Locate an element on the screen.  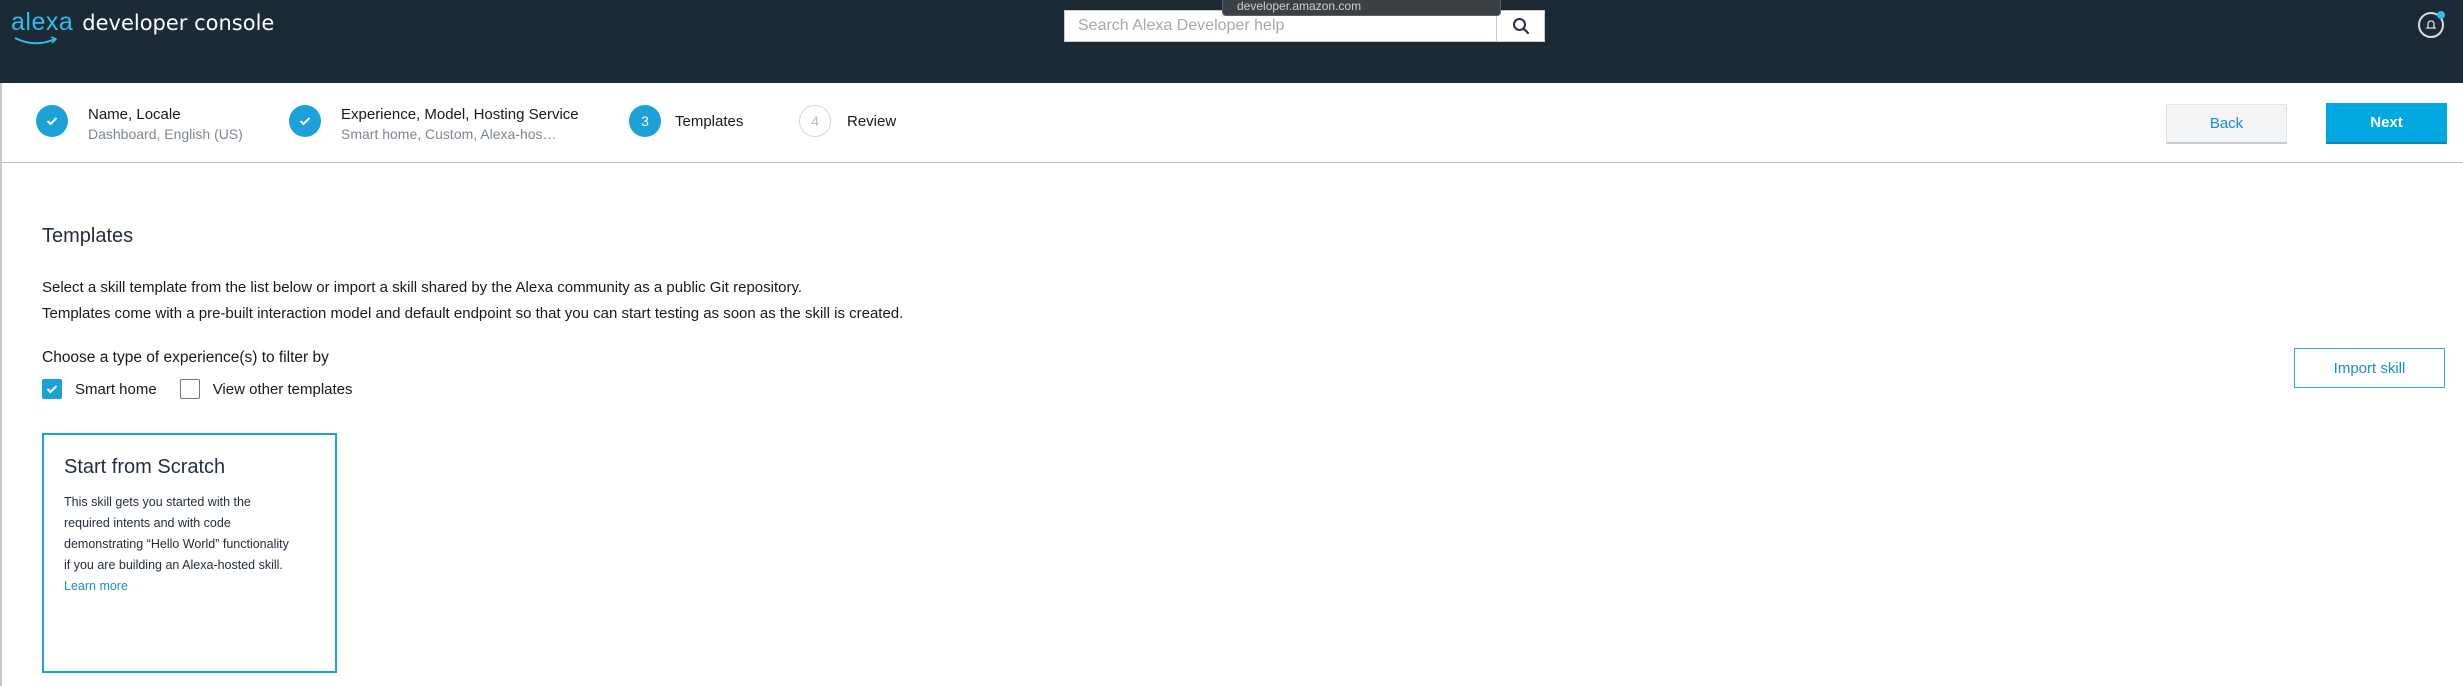
step-4-number: 4 is located at coordinates (815, 121).